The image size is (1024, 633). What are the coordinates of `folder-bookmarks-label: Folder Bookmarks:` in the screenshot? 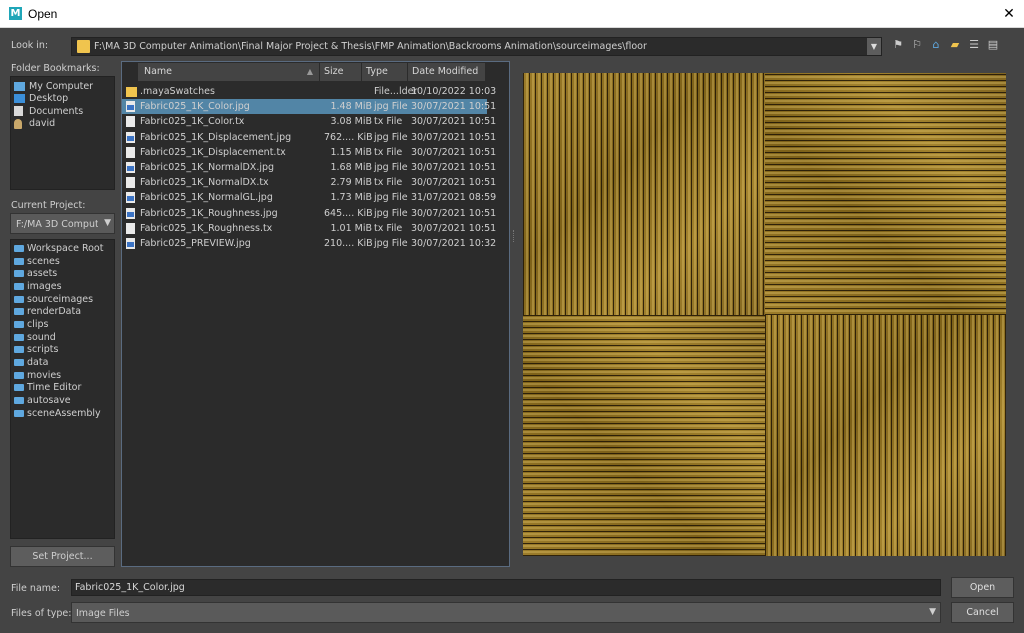 It's located at (55, 68).